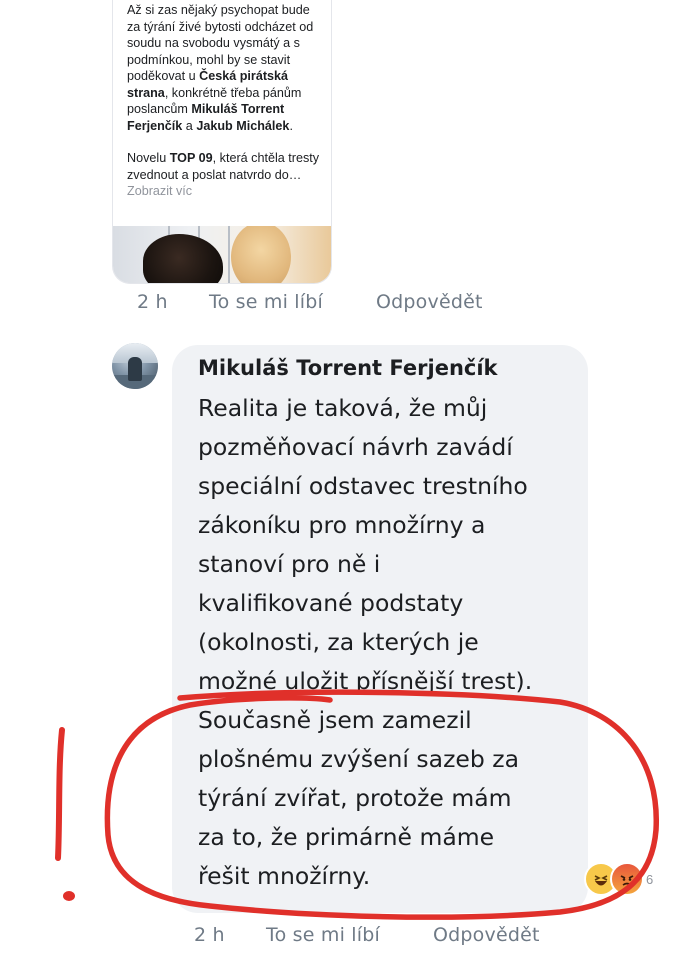  What do you see at coordinates (60, 794) in the screenshot?
I see `exclamation-stroke` at bounding box center [60, 794].